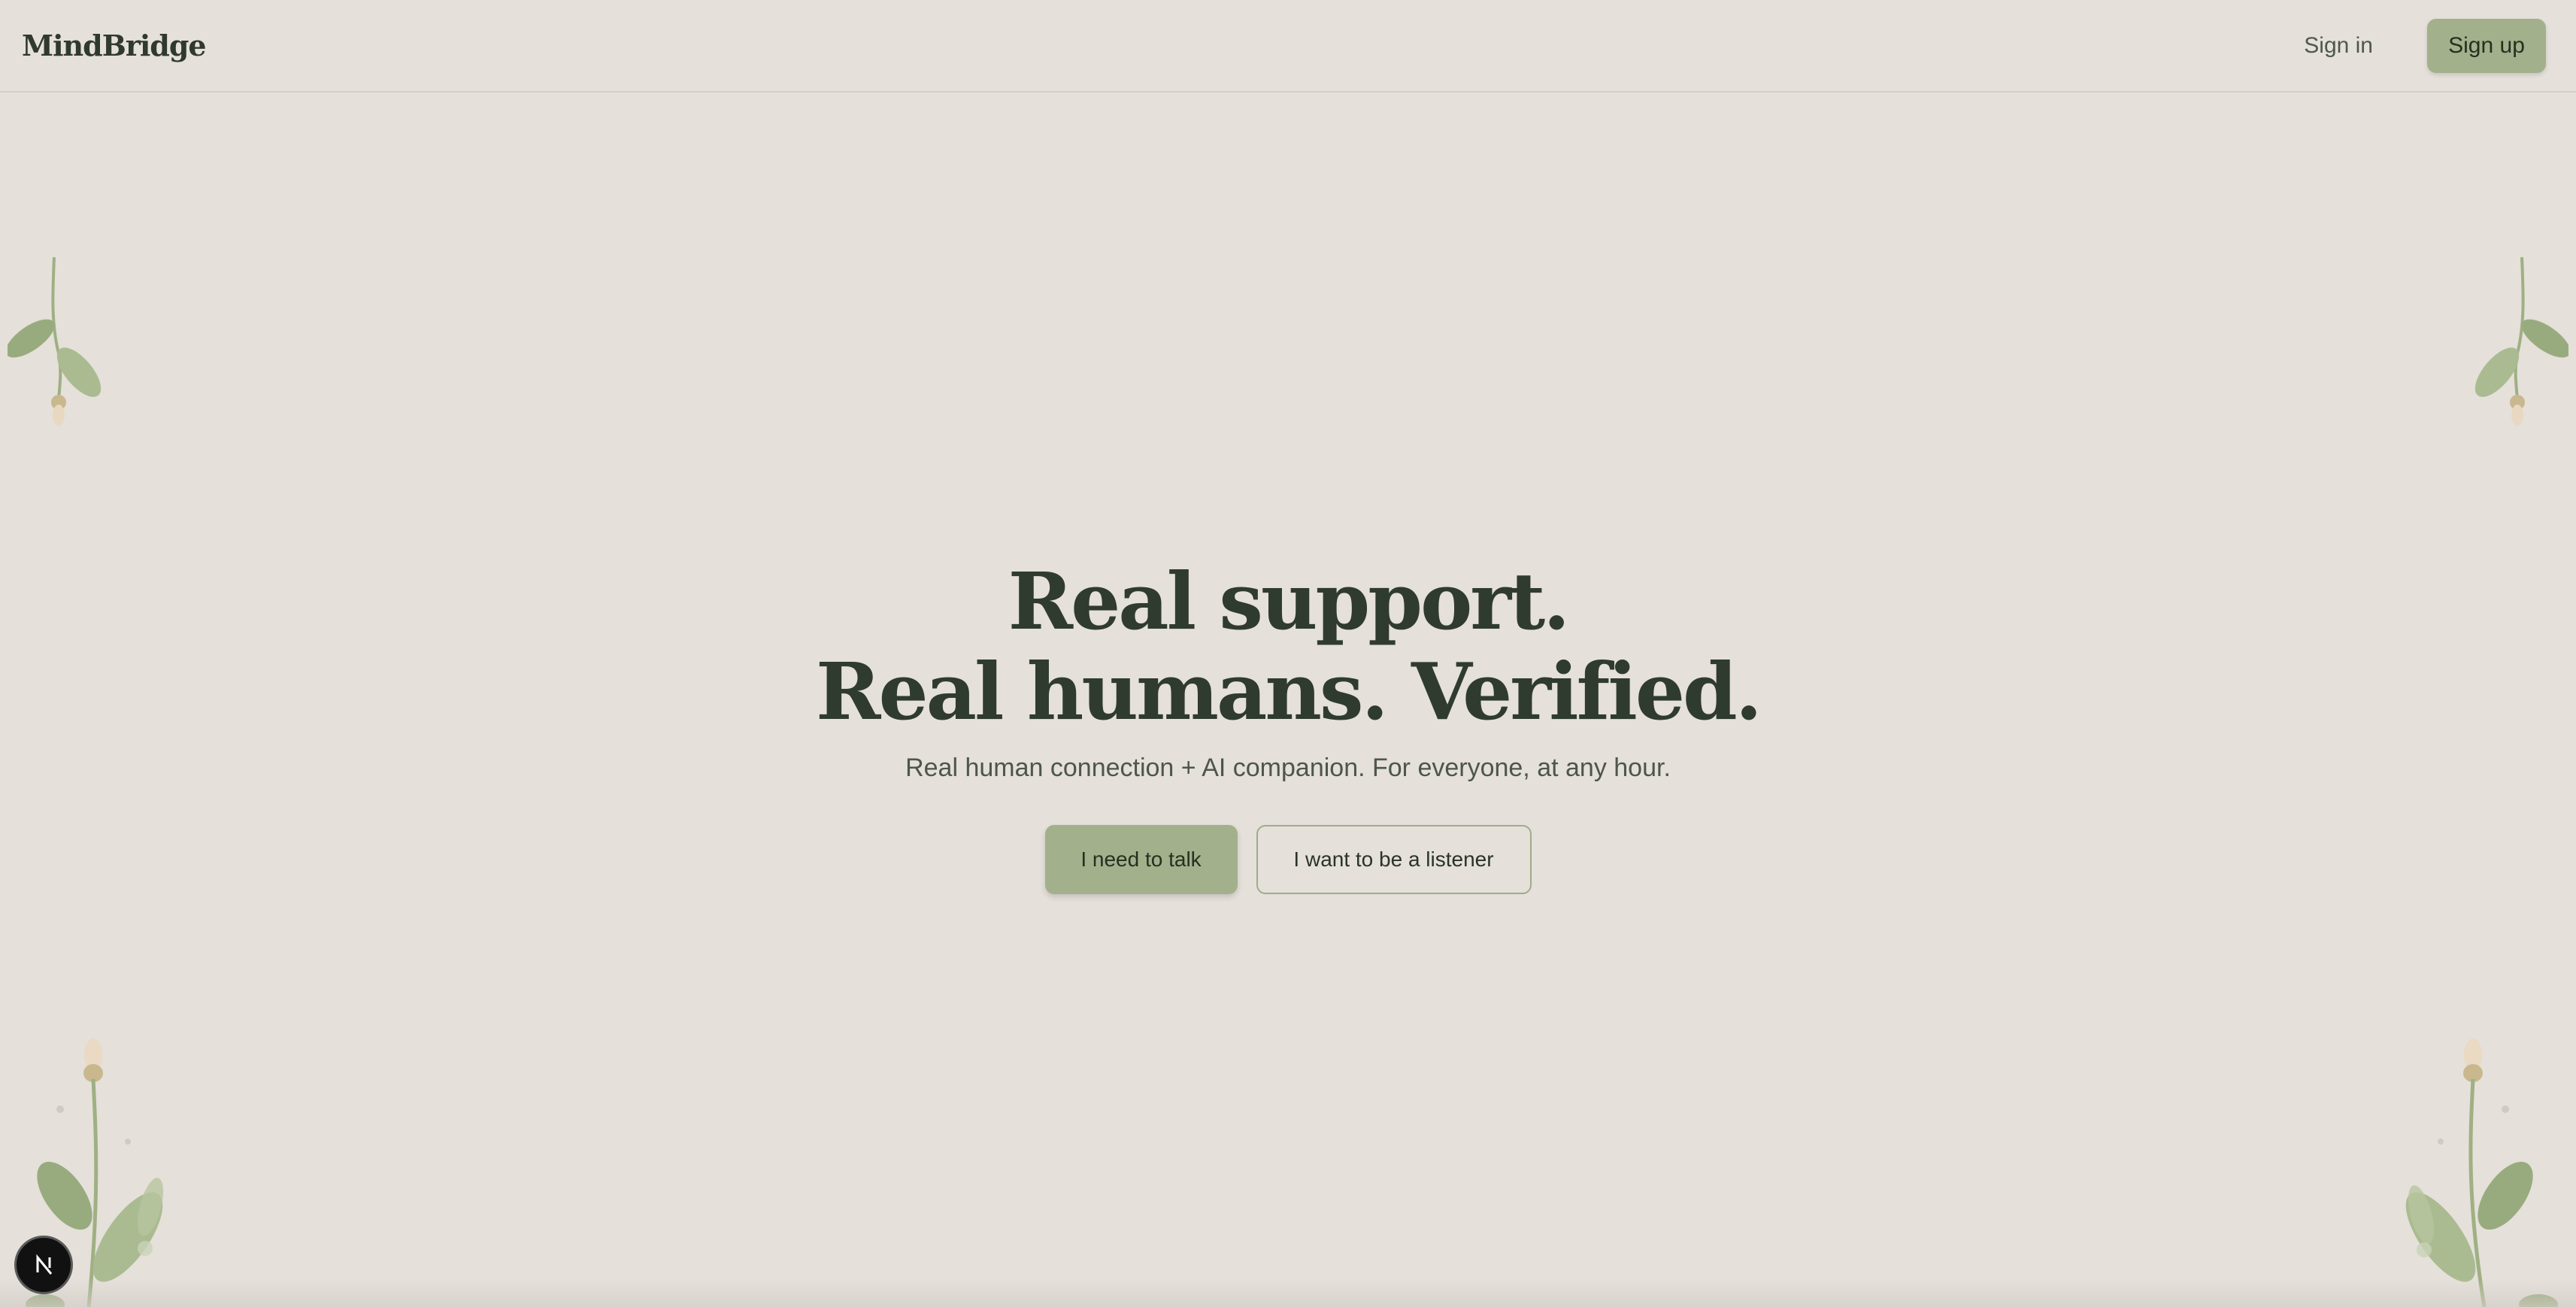 This screenshot has height=1307, width=2576. Describe the element at coordinates (55, 341) in the screenshot. I see `leaf-decoration-top-left` at that location.